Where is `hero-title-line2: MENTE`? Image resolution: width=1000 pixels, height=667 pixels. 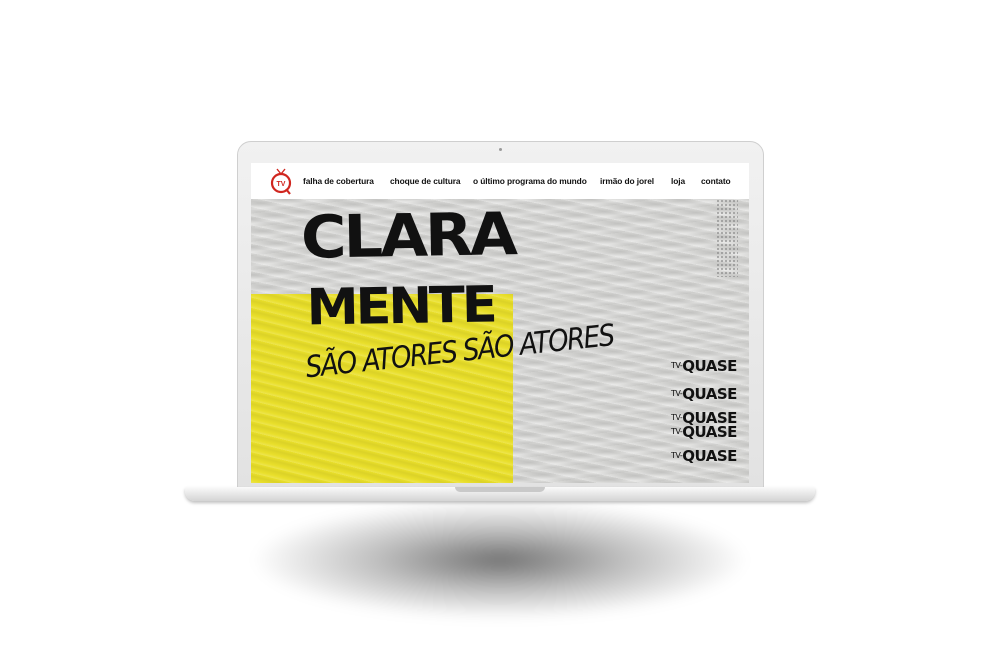 hero-title-line2: MENTE is located at coordinates (401, 306).